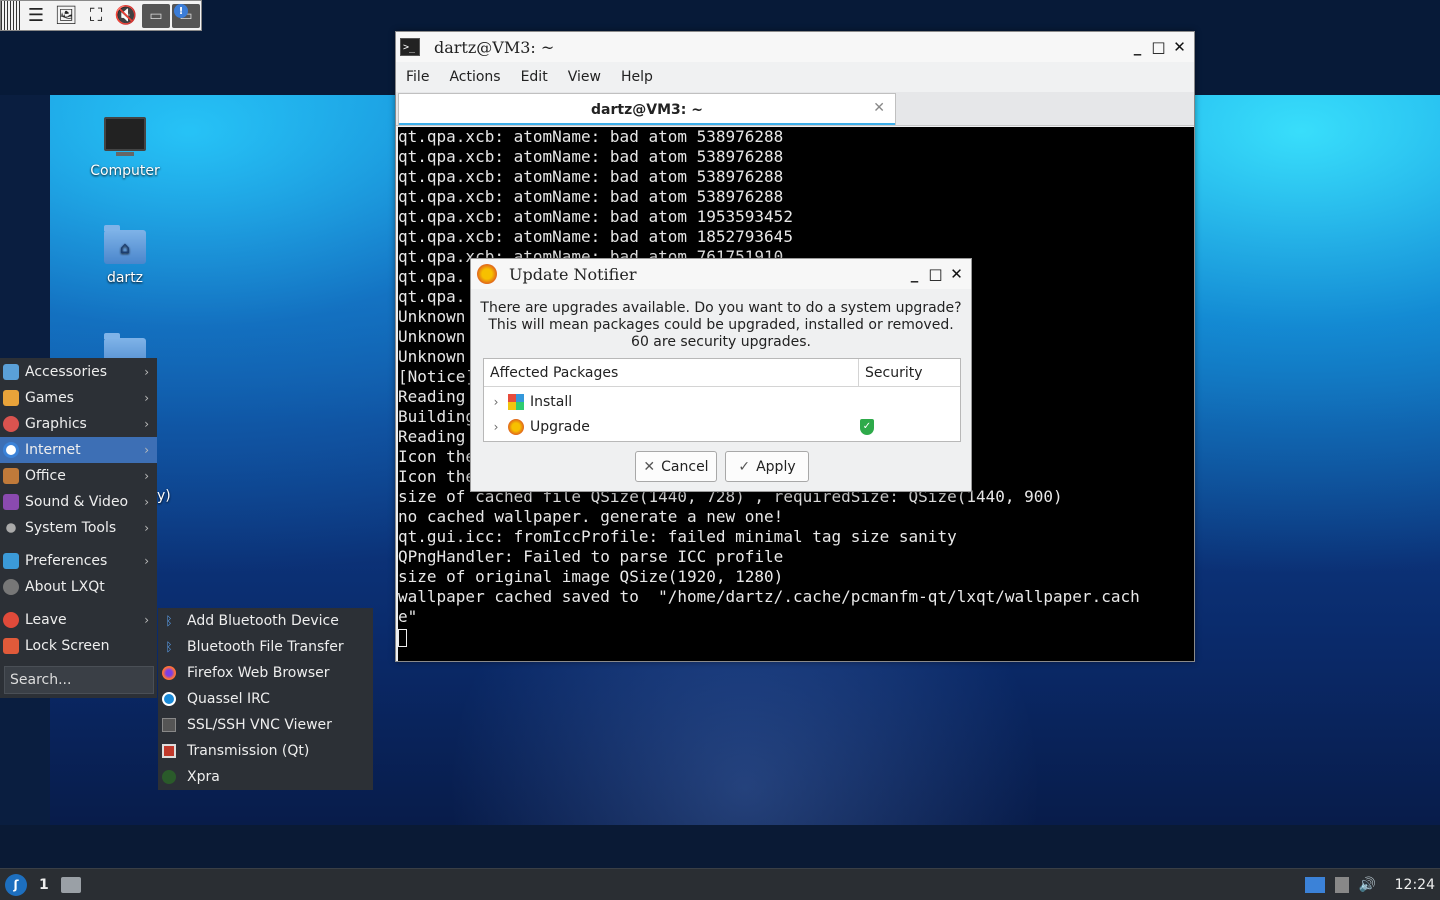 Image resolution: width=1440 pixels, height=900 pixels. What do you see at coordinates (46, 620) in the screenshot?
I see `menu-item-label: Leave` at bounding box center [46, 620].